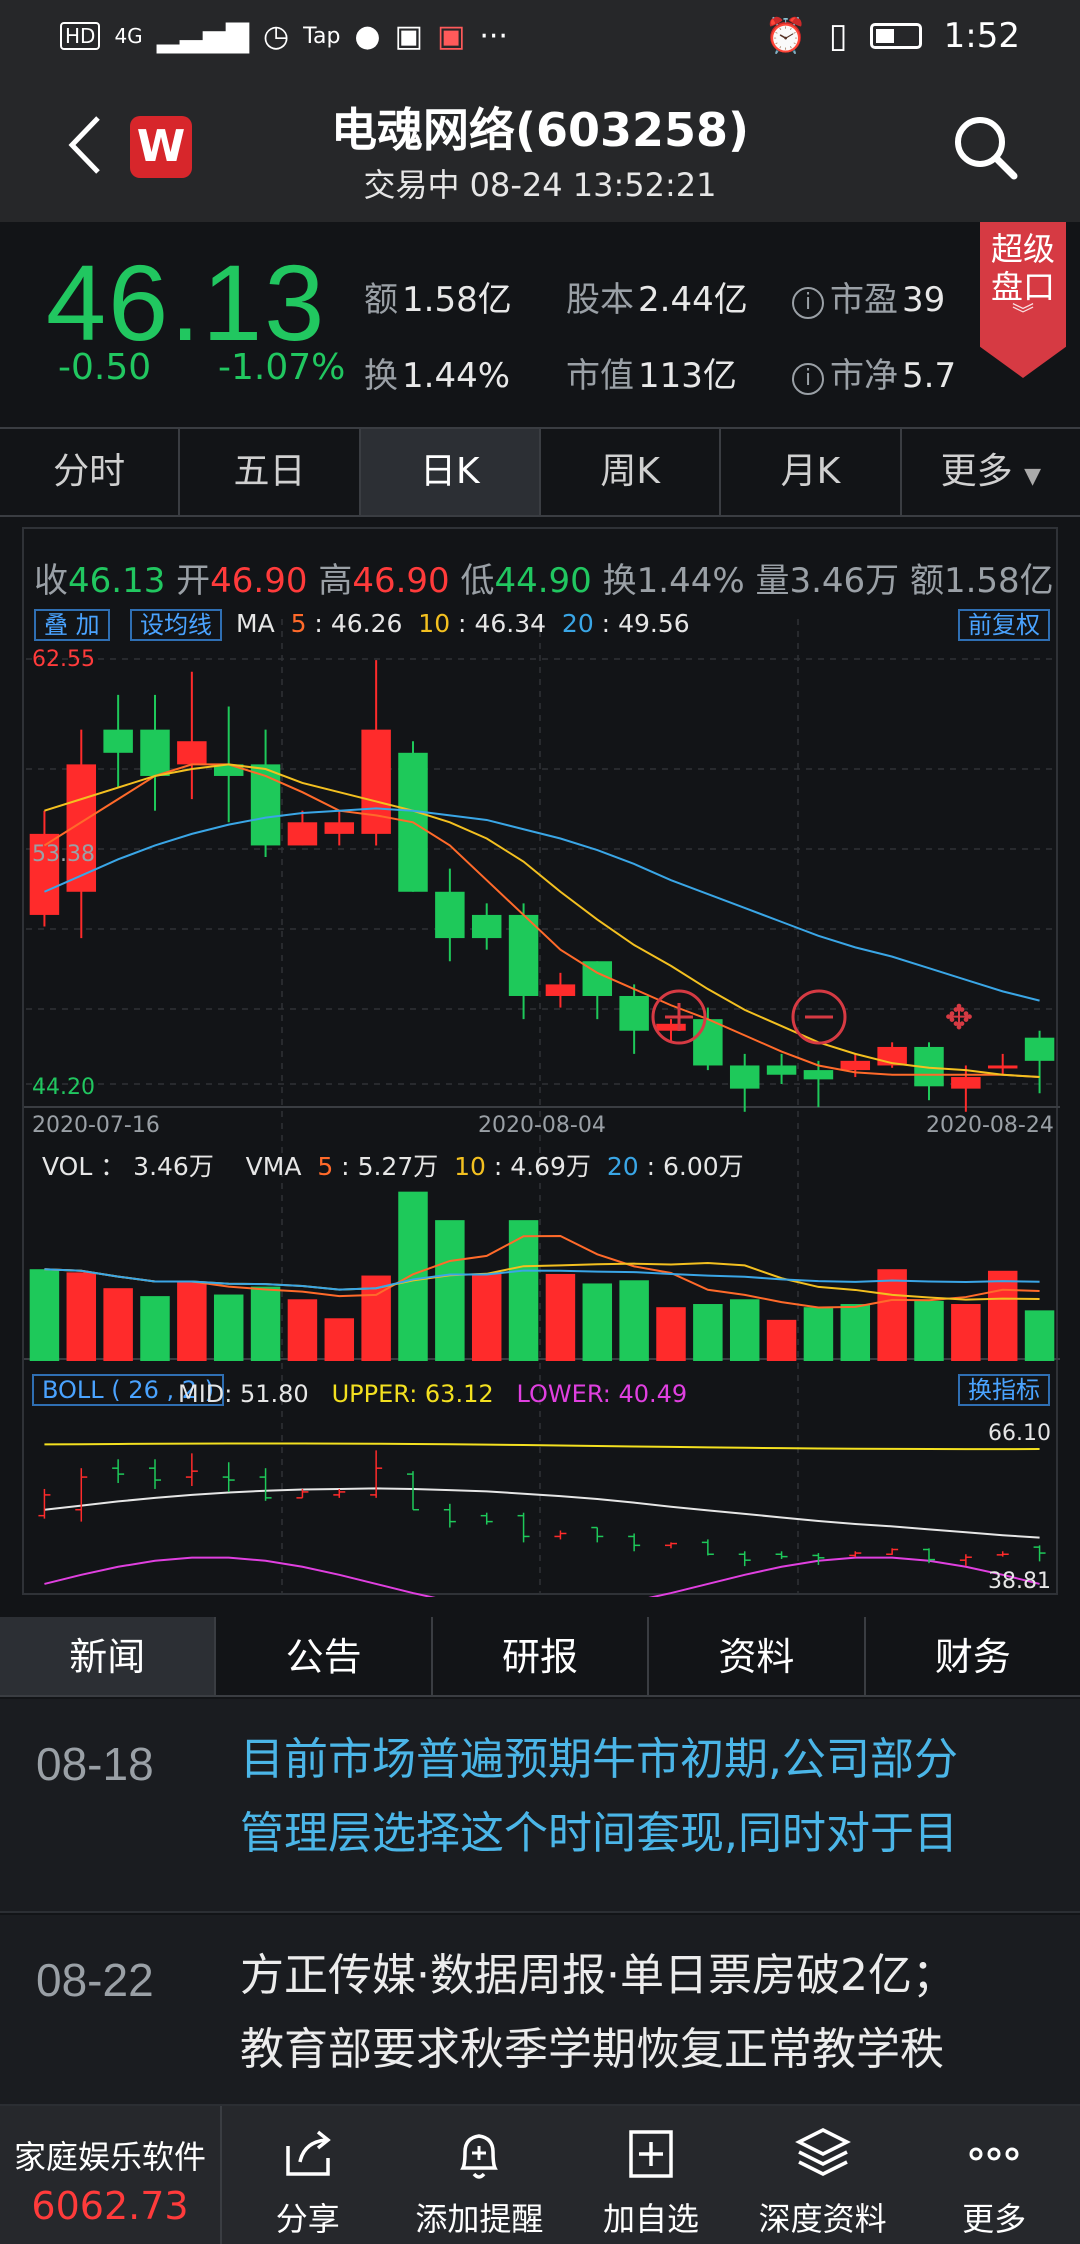  I want to click on add-watchlist-button: 加自选, so click(651, 2175).